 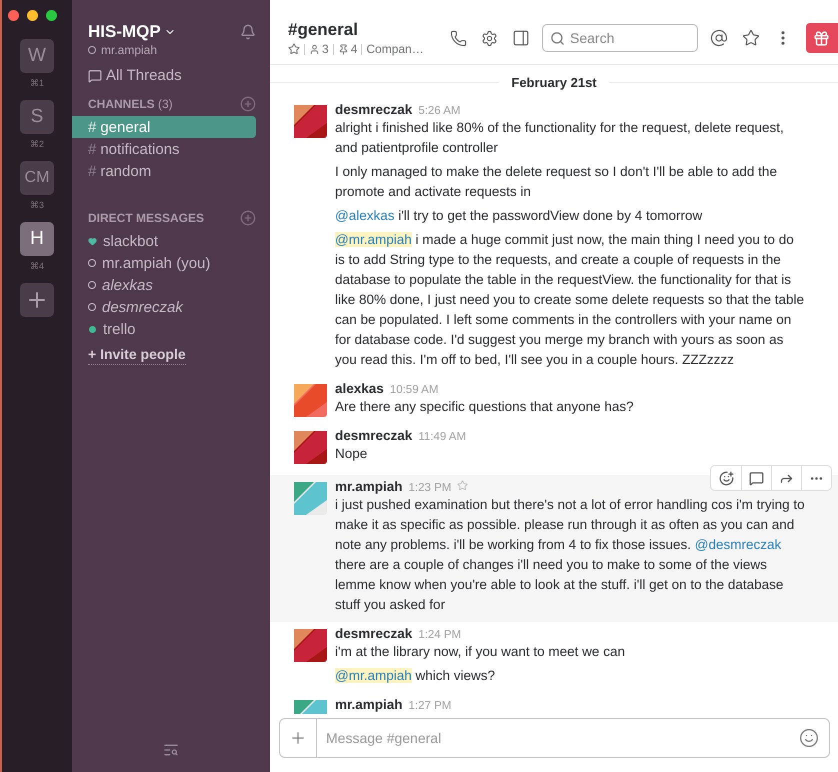 I want to click on pin-count: 4, so click(x=348, y=49).